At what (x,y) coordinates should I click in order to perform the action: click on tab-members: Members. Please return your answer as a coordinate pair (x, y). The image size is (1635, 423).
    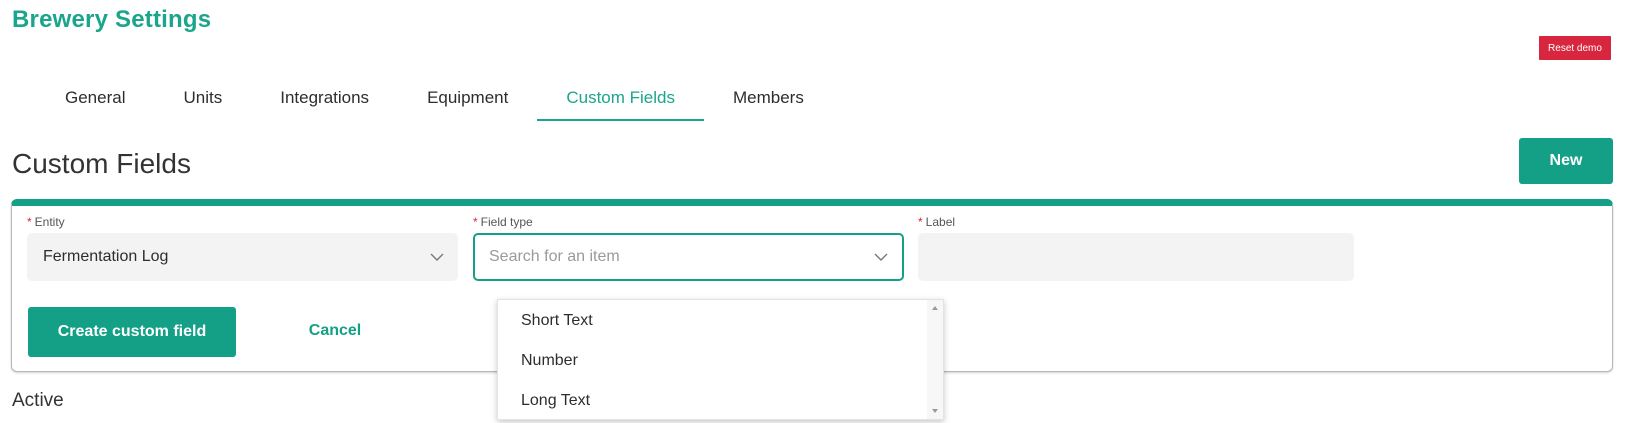
    Looking at the image, I should click on (768, 98).